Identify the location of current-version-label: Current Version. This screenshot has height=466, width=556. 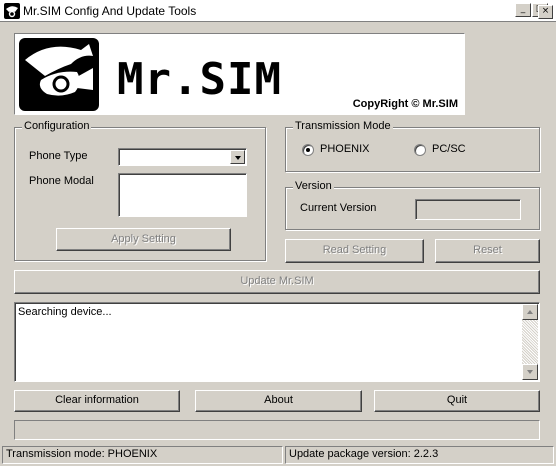
(338, 208).